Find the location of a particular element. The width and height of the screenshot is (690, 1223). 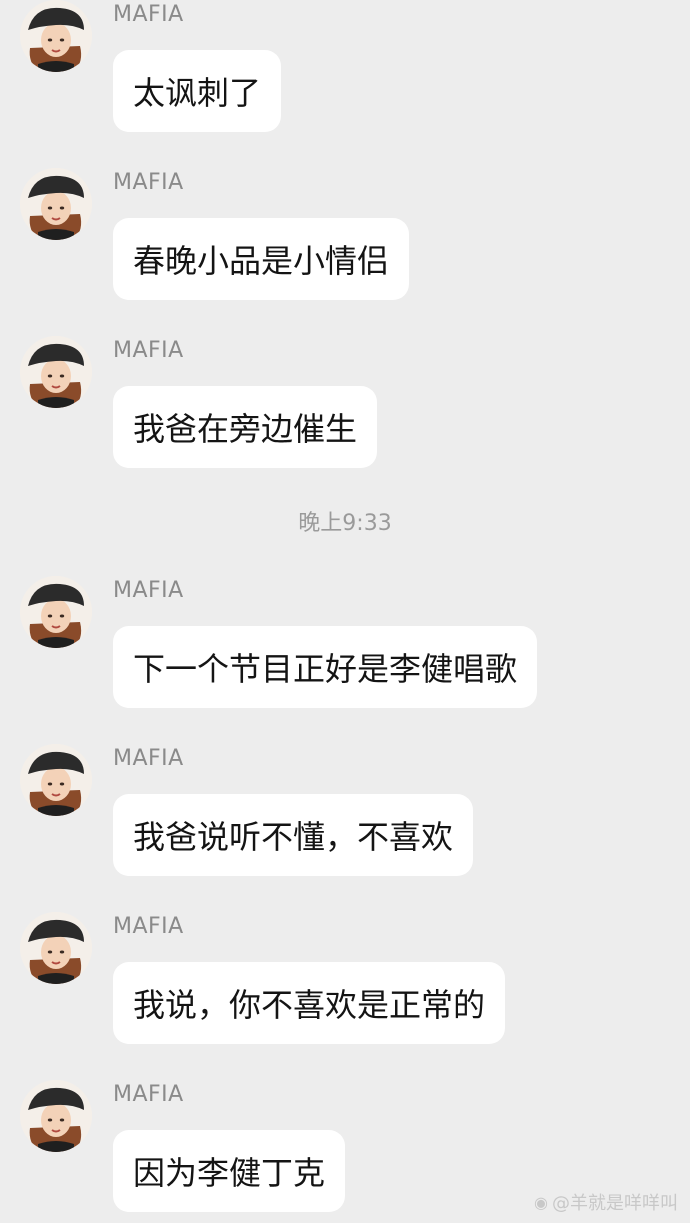

watermark: ◉ @羊就是咩咩叫 is located at coordinates (606, 1202).